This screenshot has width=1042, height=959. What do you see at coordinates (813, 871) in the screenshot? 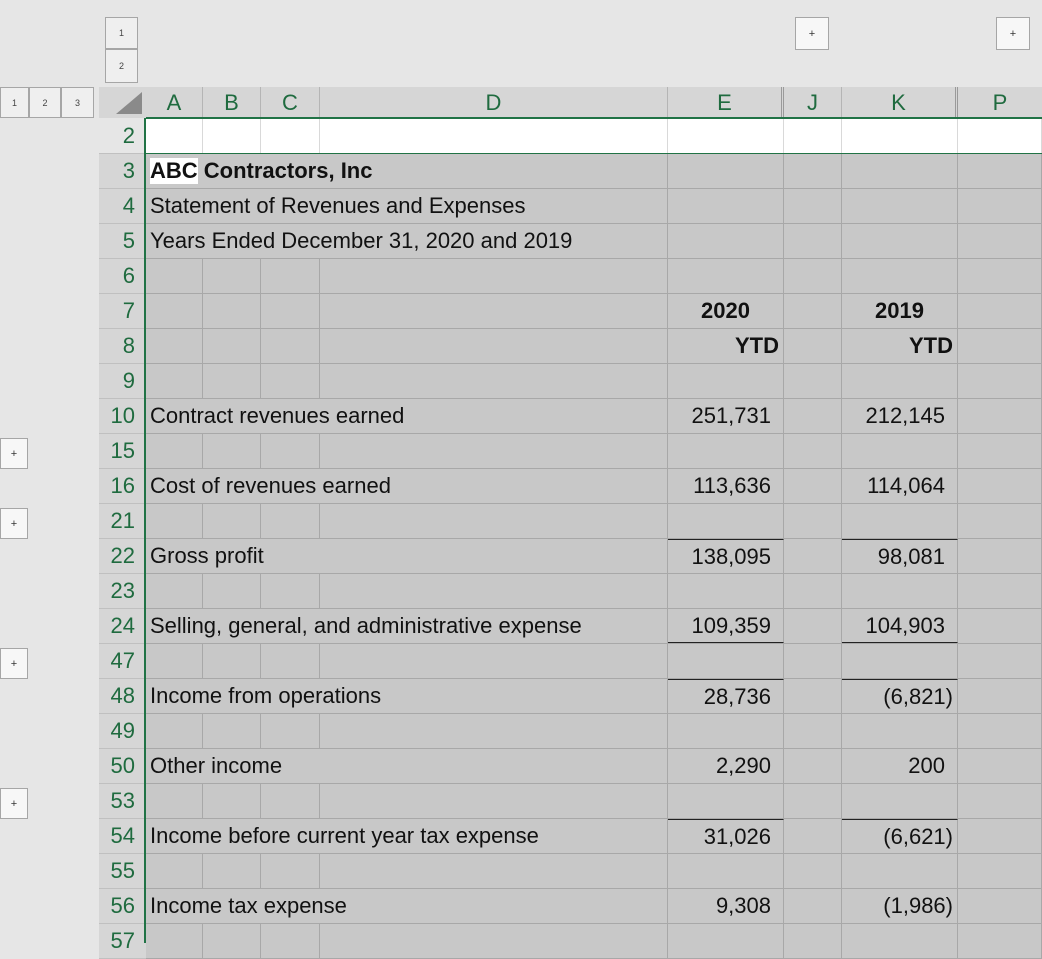
I see `cell-j55` at bounding box center [813, 871].